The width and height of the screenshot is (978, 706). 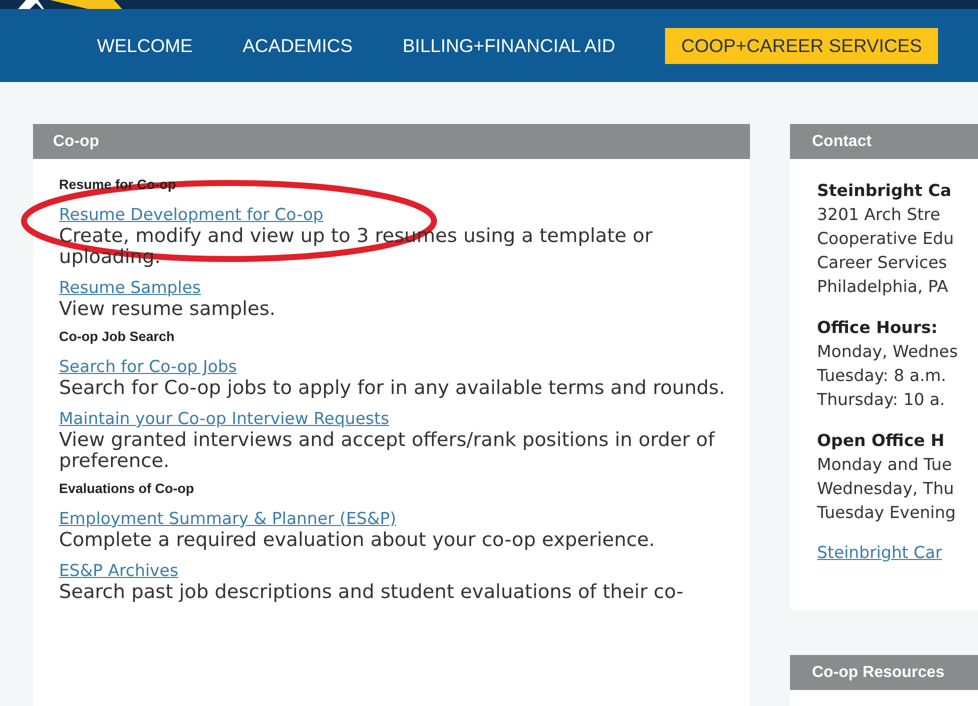 I want to click on nav-tab: WELCOME, so click(x=145, y=46).